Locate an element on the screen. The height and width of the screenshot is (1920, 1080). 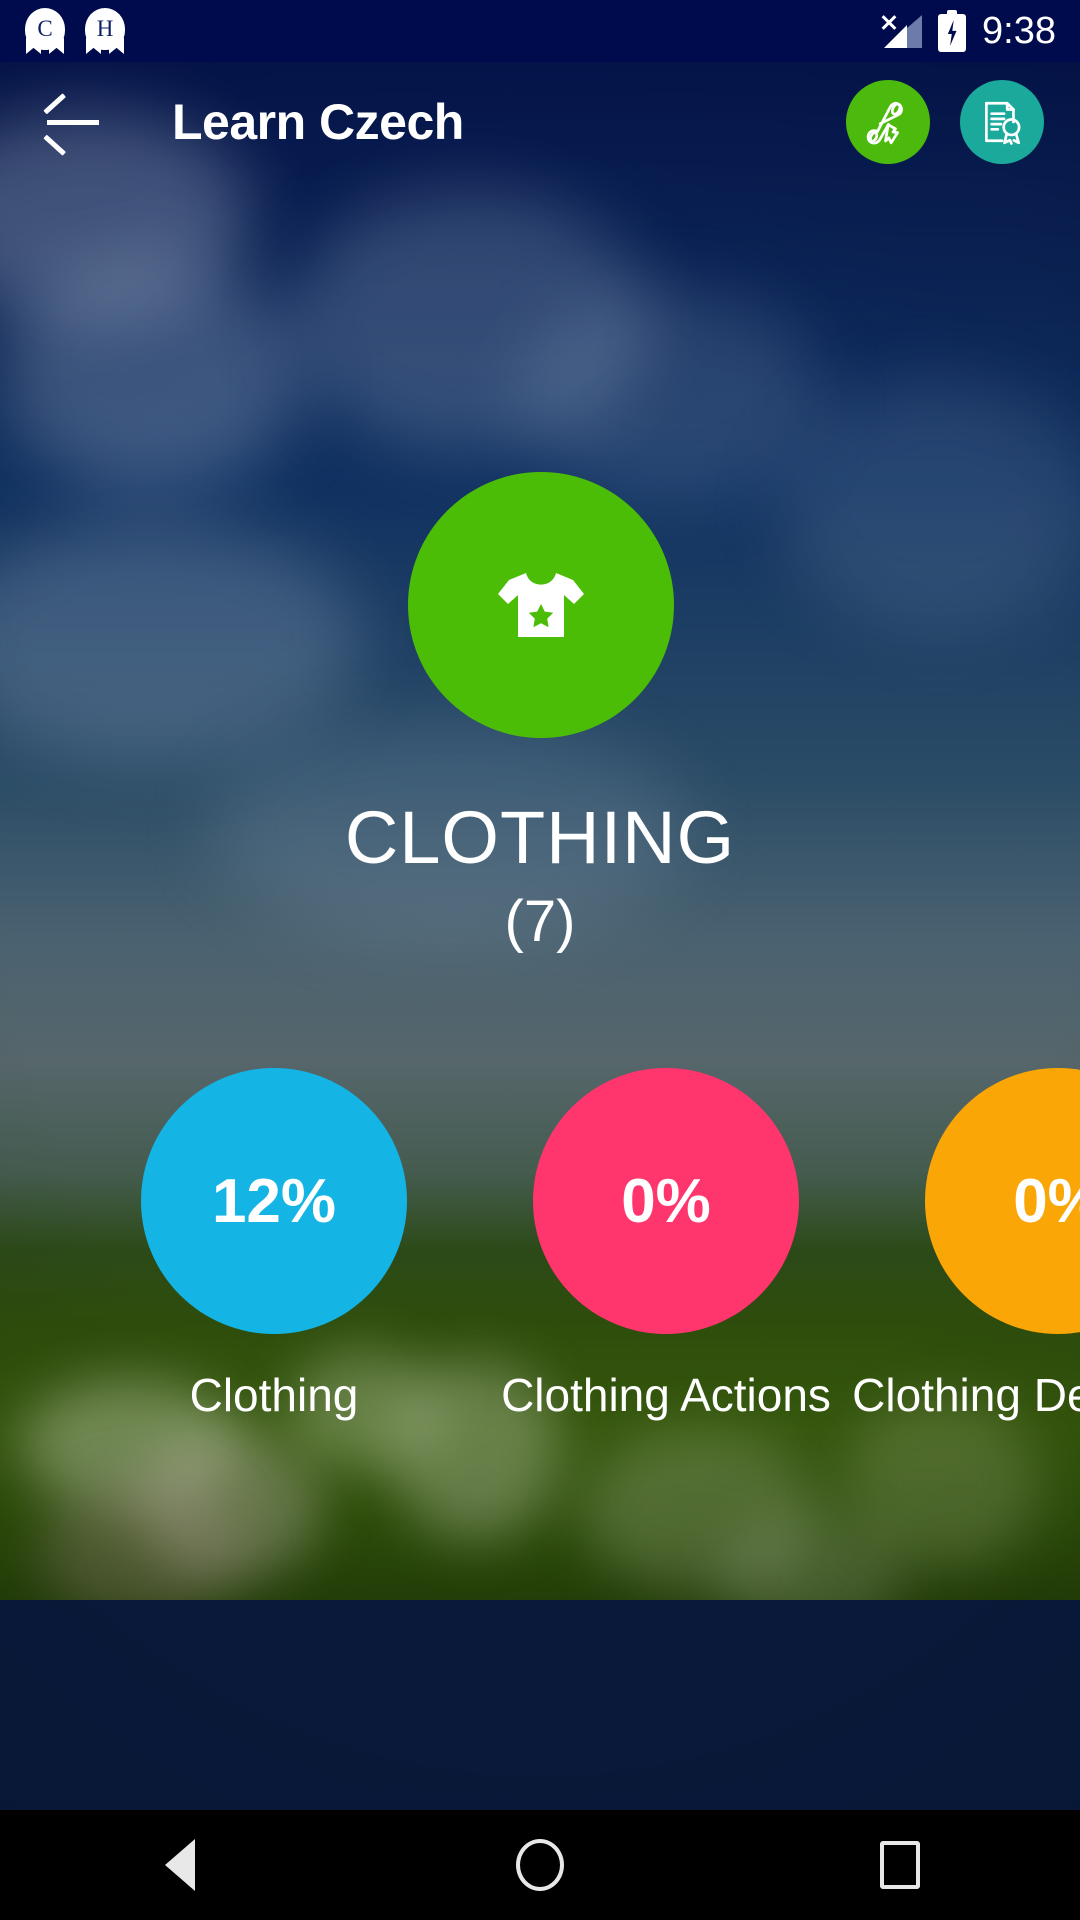
certificate-button is located at coordinates (1002, 122).